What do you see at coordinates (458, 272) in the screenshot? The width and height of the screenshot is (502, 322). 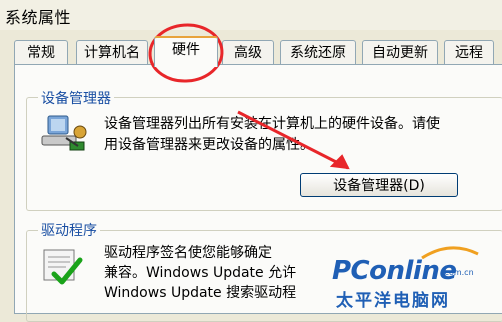 I see `logo-domain-text: .com.cn` at bounding box center [458, 272].